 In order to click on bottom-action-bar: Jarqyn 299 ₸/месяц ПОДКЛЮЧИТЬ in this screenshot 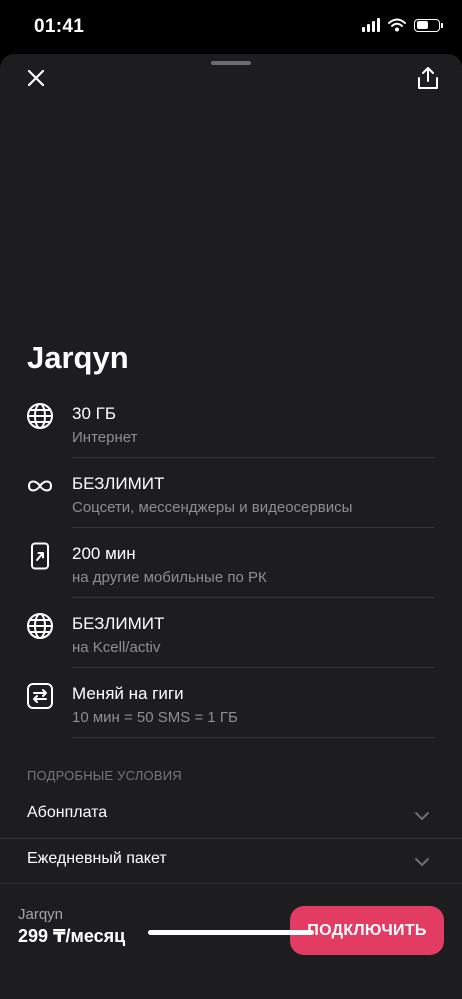, I will do `click(231, 941)`.